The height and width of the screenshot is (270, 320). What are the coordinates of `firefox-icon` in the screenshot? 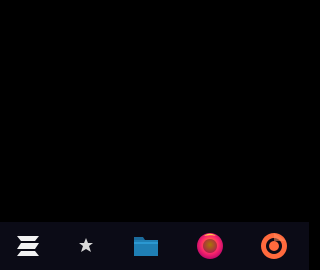 It's located at (210, 246).